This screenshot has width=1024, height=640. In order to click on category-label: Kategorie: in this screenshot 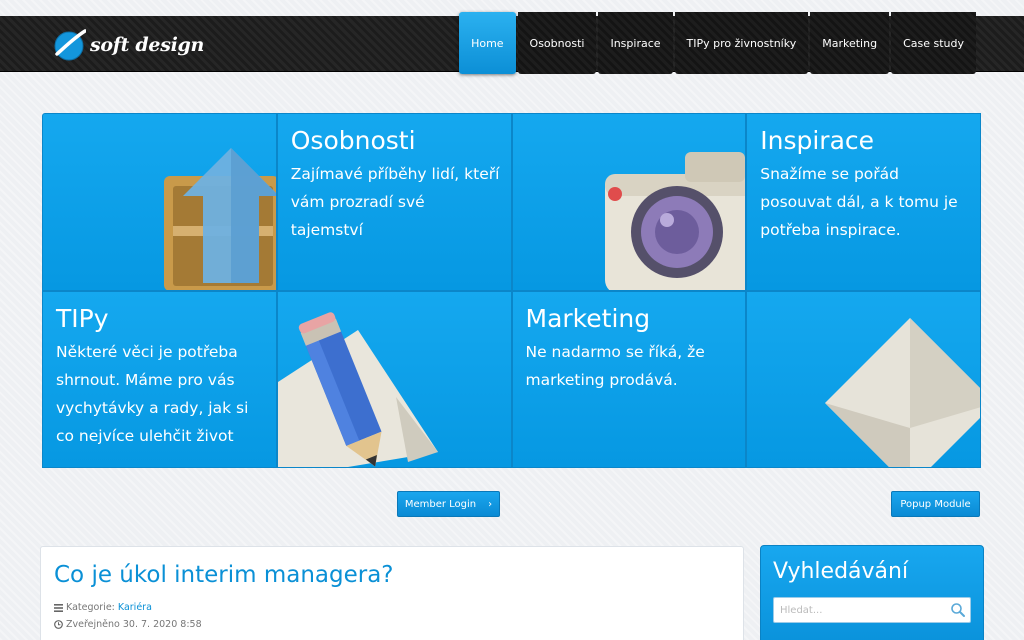, I will do `click(90, 607)`.